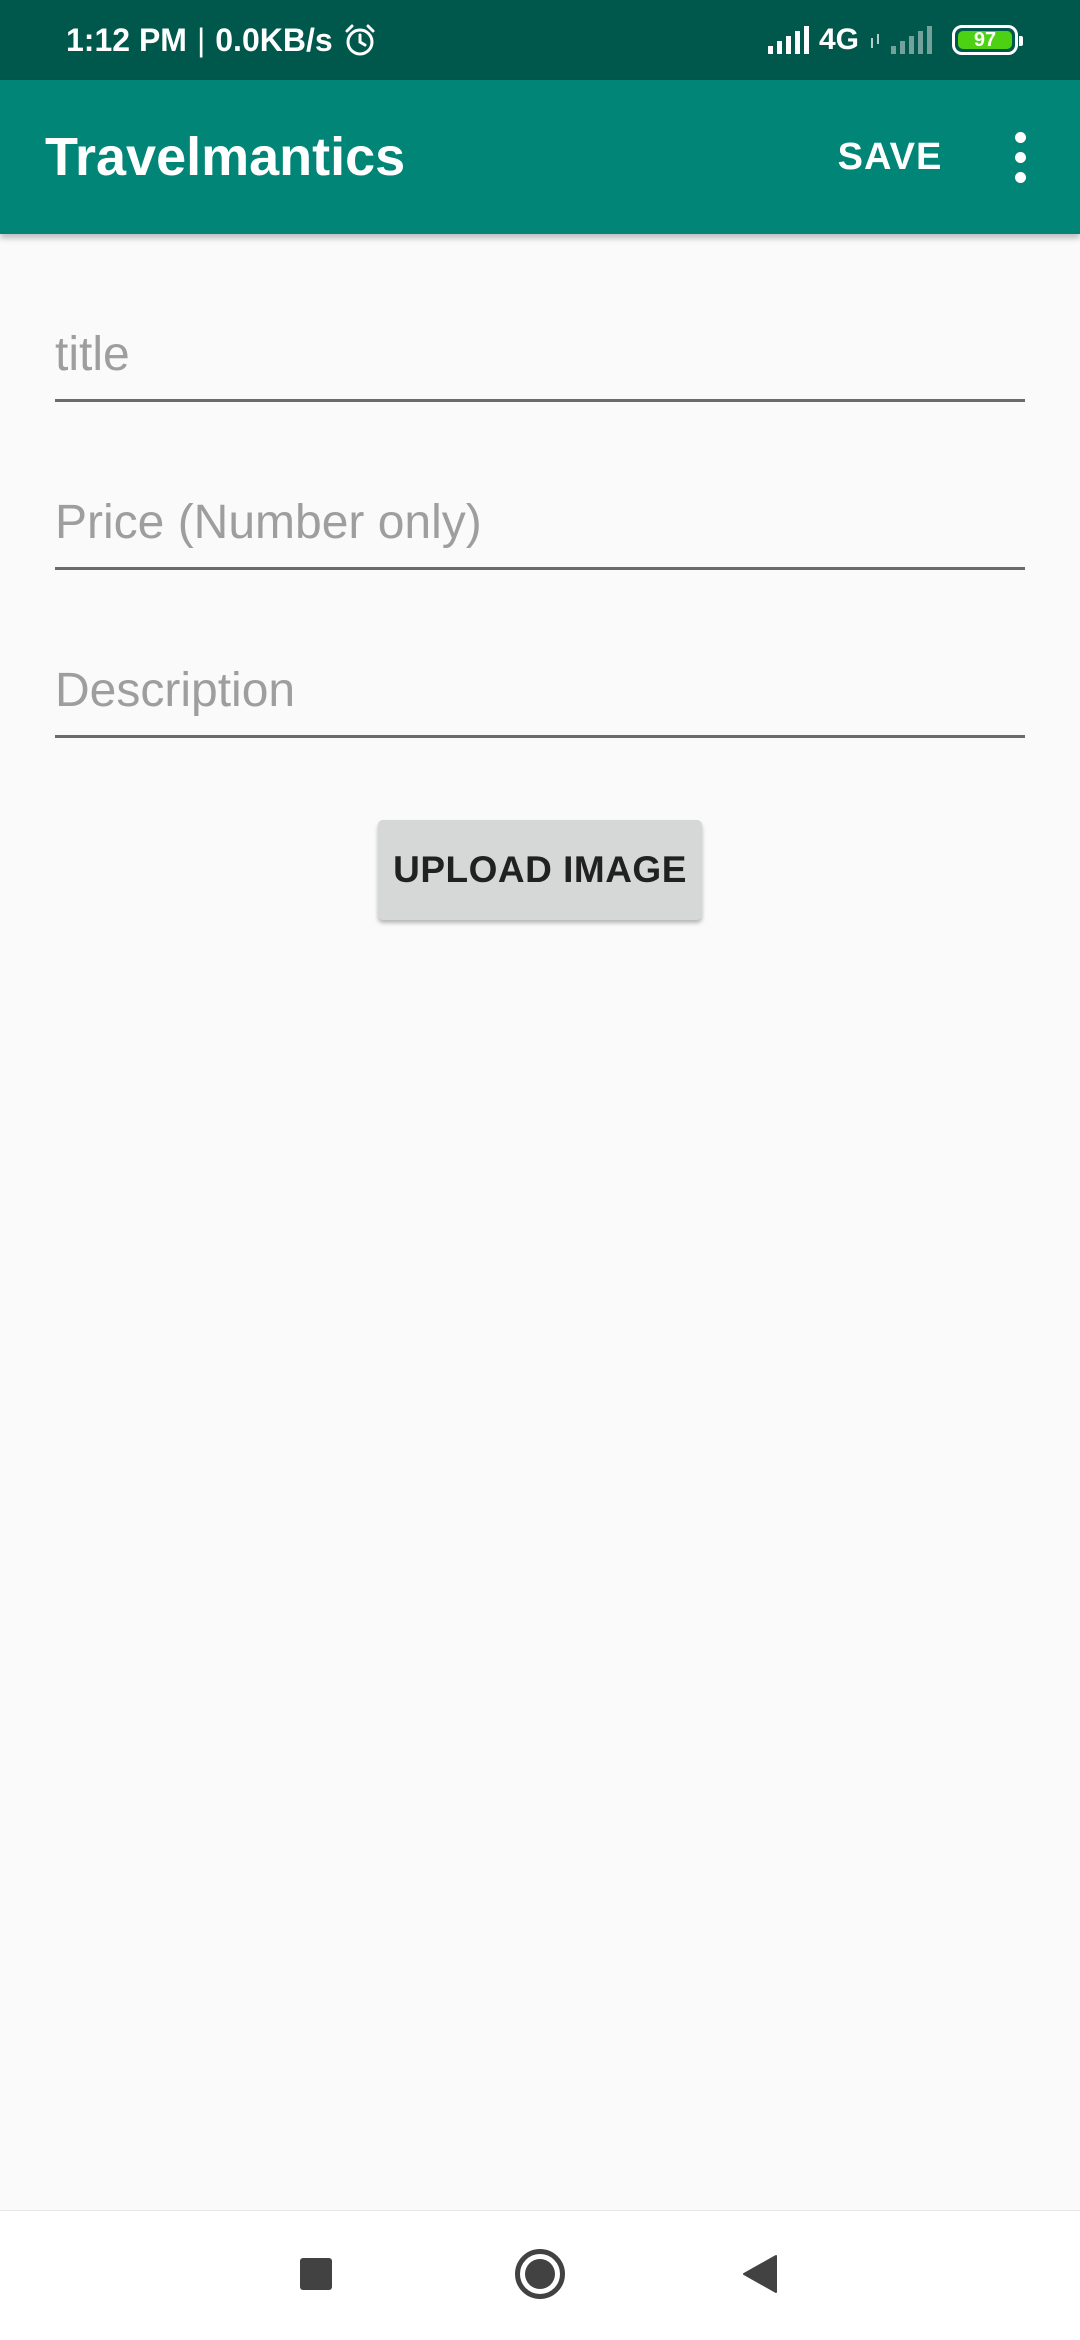 The height and width of the screenshot is (2340, 1080). What do you see at coordinates (760, 2274) in the screenshot?
I see `back-icon` at bounding box center [760, 2274].